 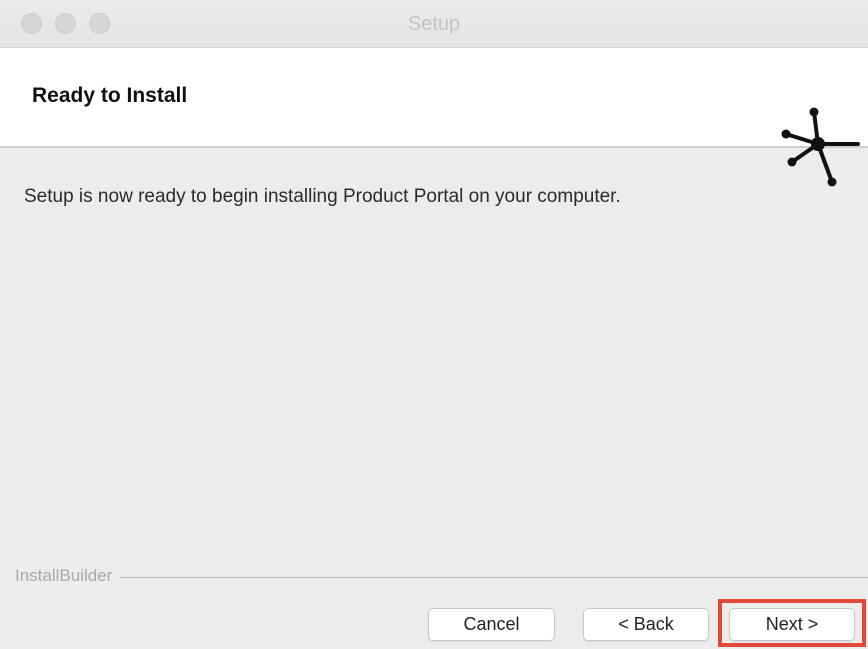 I want to click on page-title: Ready to Install, so click(x=110, y=95).